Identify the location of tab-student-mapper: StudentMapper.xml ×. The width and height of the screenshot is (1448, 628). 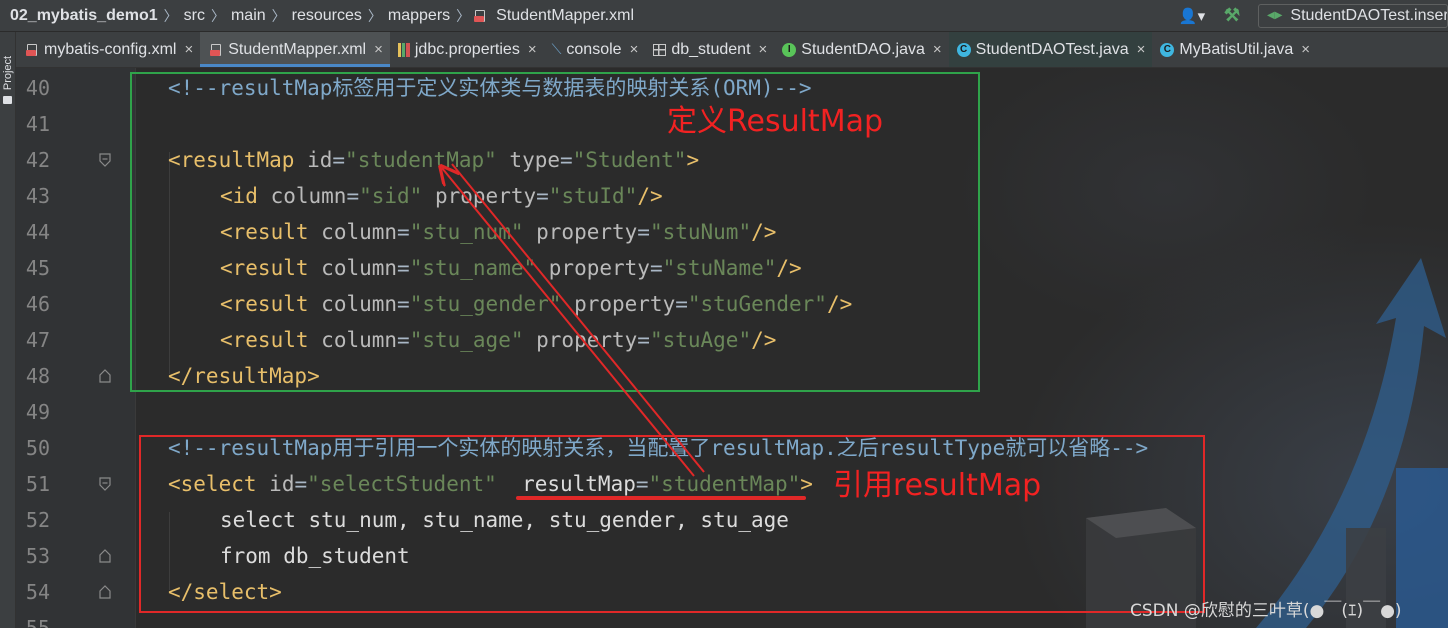
(295, 49).